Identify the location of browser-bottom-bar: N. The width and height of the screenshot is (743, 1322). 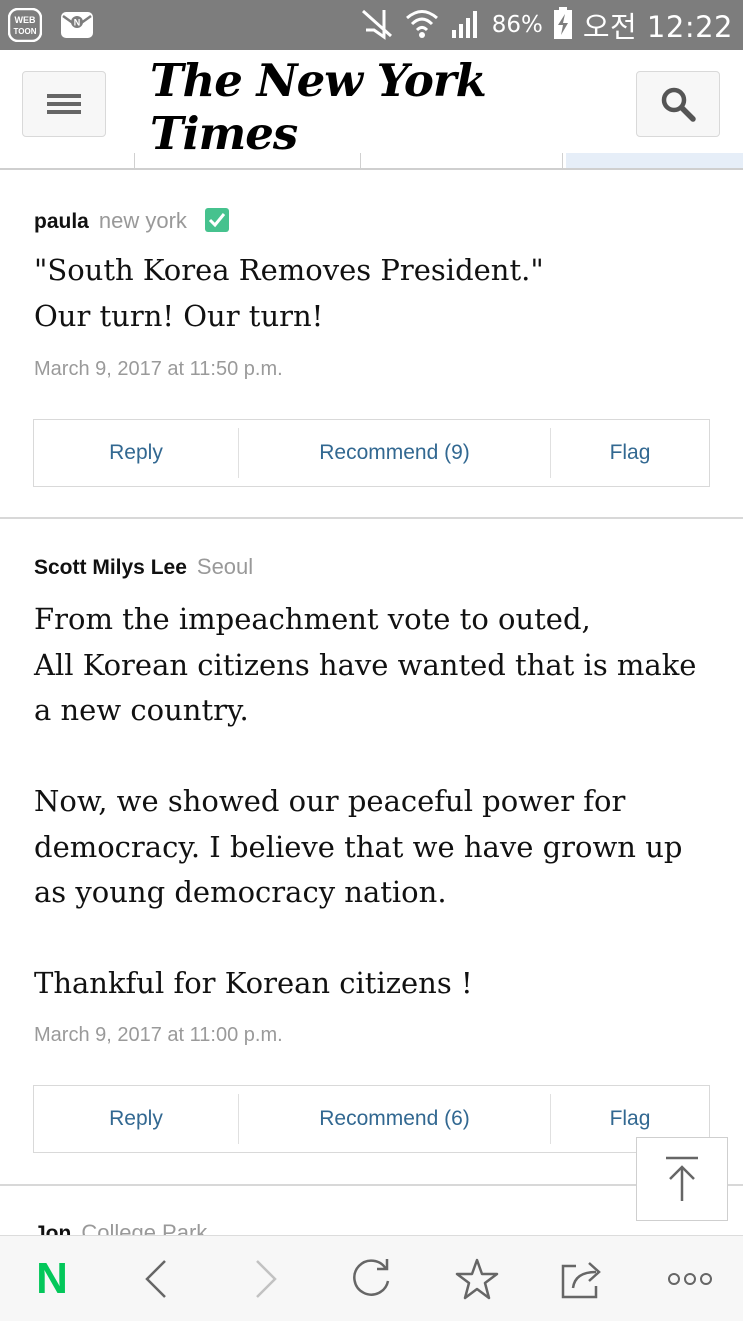
(371, 1278).